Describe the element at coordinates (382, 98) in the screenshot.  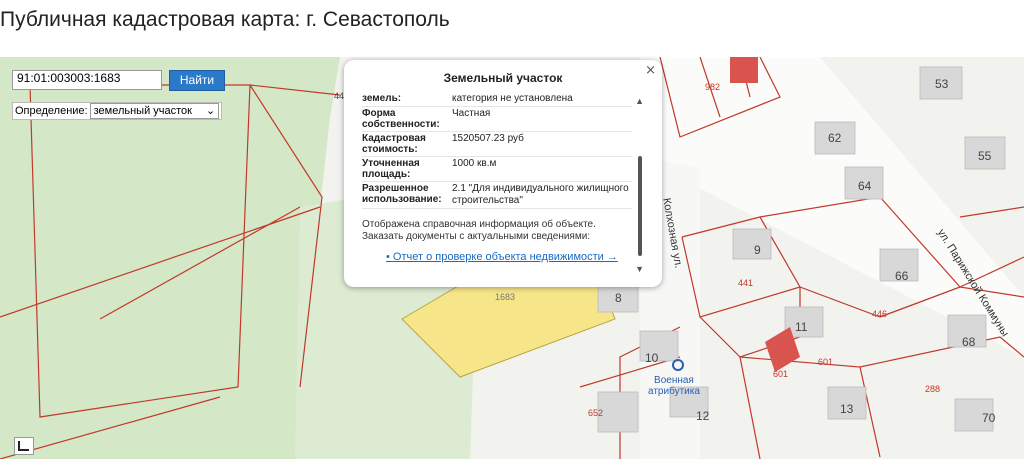
I see `info-key: земель:` at that location.